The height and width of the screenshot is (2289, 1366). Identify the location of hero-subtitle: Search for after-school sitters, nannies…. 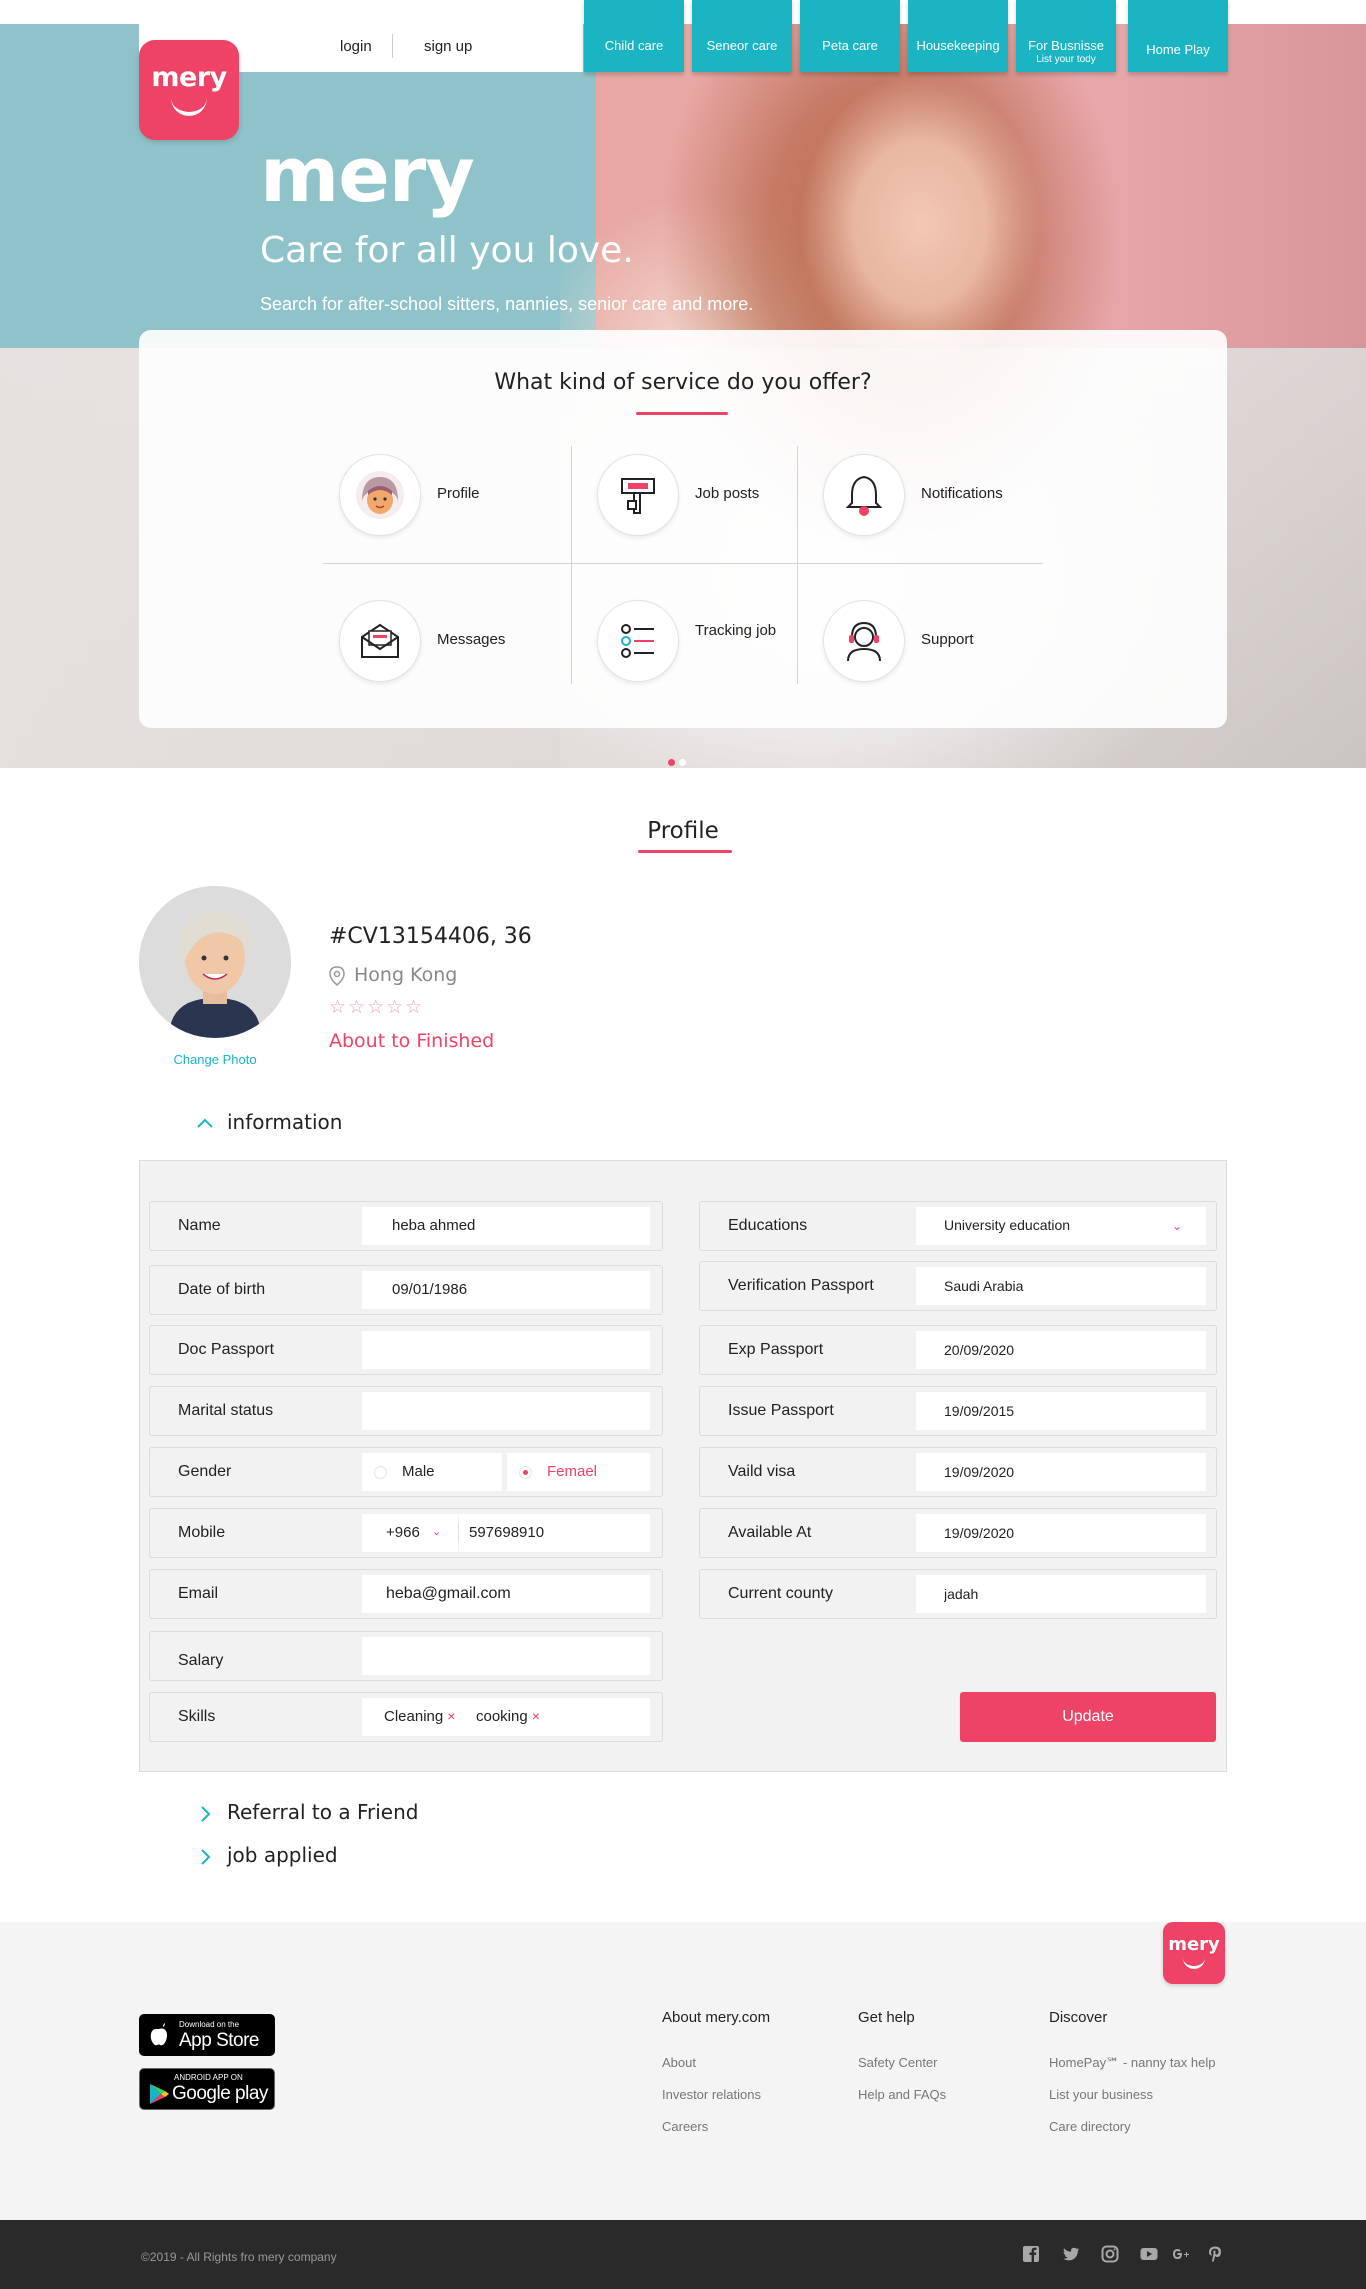
(507, 304).